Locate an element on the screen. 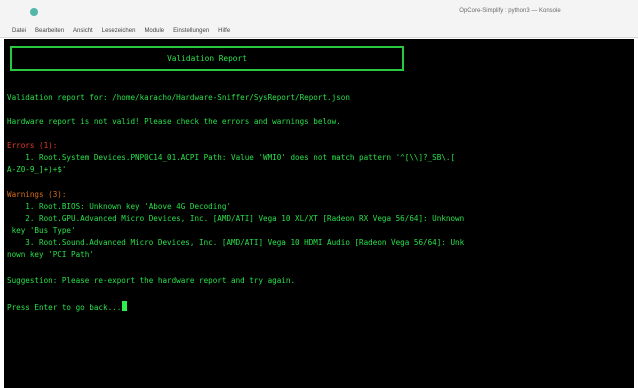  menu-item-module: Module is located at coordinates (154, 31).